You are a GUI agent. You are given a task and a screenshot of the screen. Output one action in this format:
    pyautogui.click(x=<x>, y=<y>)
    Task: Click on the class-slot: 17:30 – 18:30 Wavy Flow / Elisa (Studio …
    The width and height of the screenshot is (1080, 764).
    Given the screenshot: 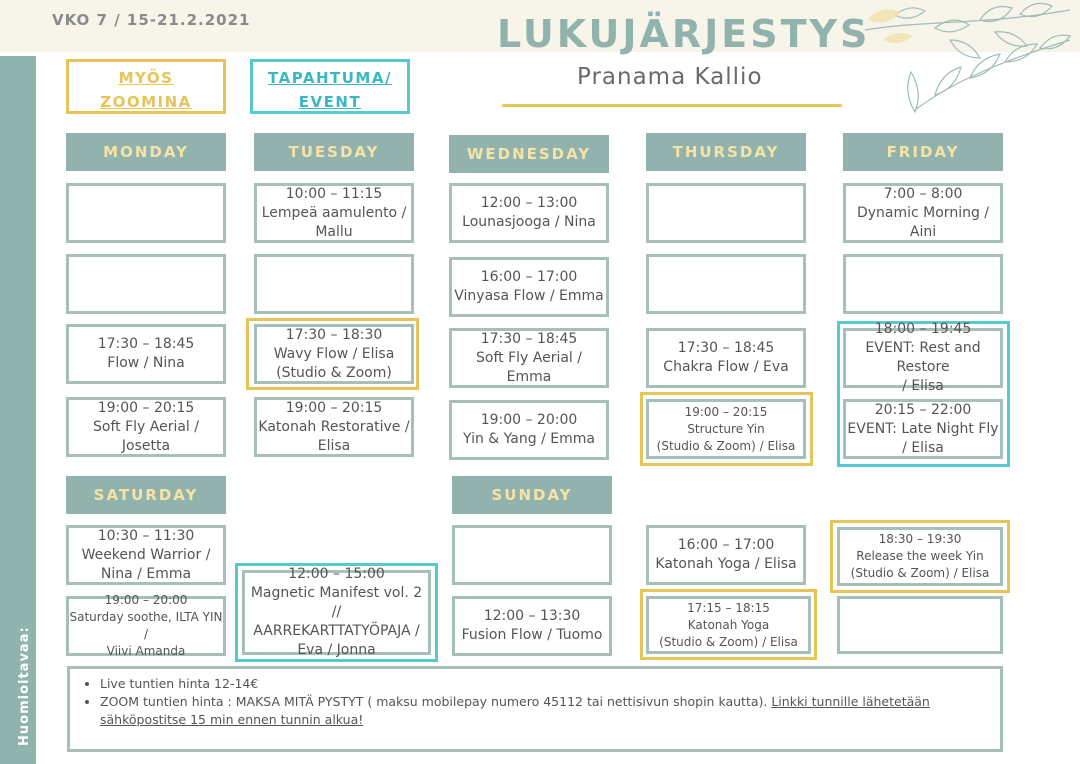 What is the action you would take?
    pyautogui.click(x=334, y=354)
    